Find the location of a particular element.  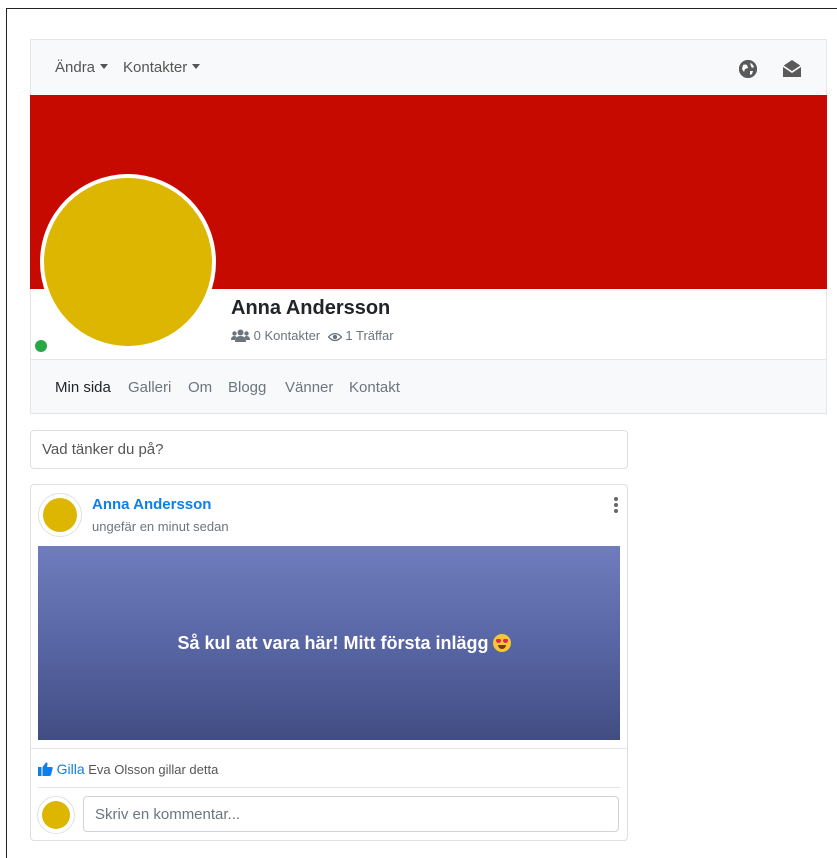

comment-divider is located at coordinates (329, 787).